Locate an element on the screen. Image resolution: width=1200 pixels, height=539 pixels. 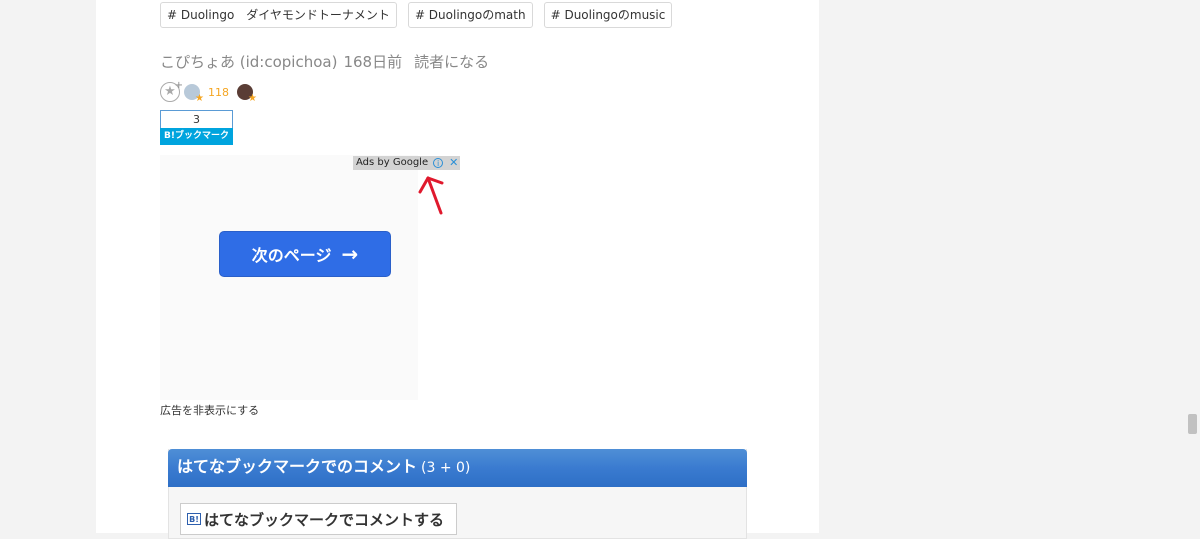
plus-icon: + is located at coordinates (178, 85).